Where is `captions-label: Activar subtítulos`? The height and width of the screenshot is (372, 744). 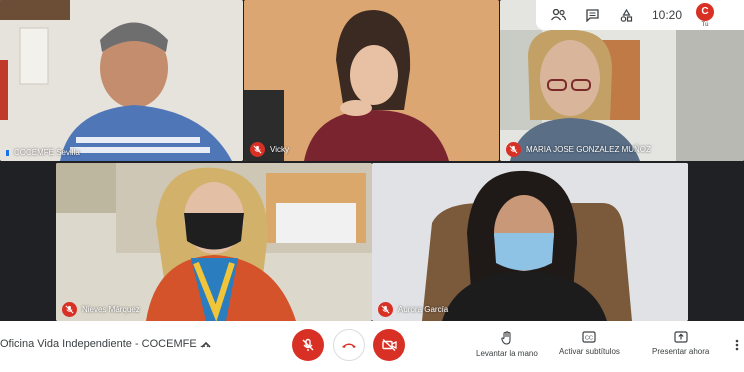
captions-label: Activar subtítulos is located at coordinates (589, 351).